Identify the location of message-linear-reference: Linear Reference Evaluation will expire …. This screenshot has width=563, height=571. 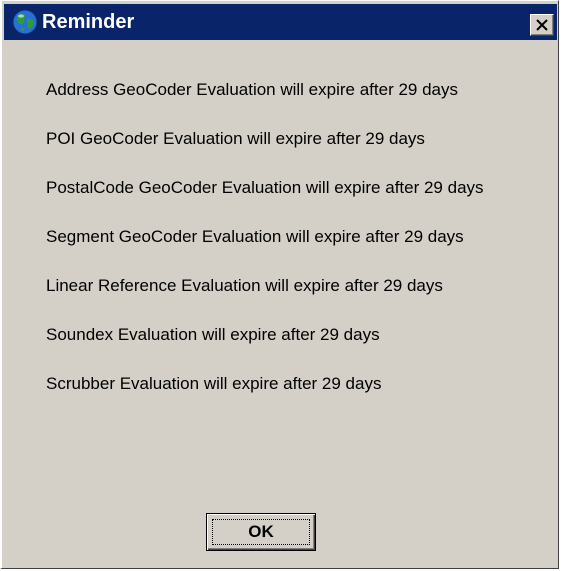
(244, 285).